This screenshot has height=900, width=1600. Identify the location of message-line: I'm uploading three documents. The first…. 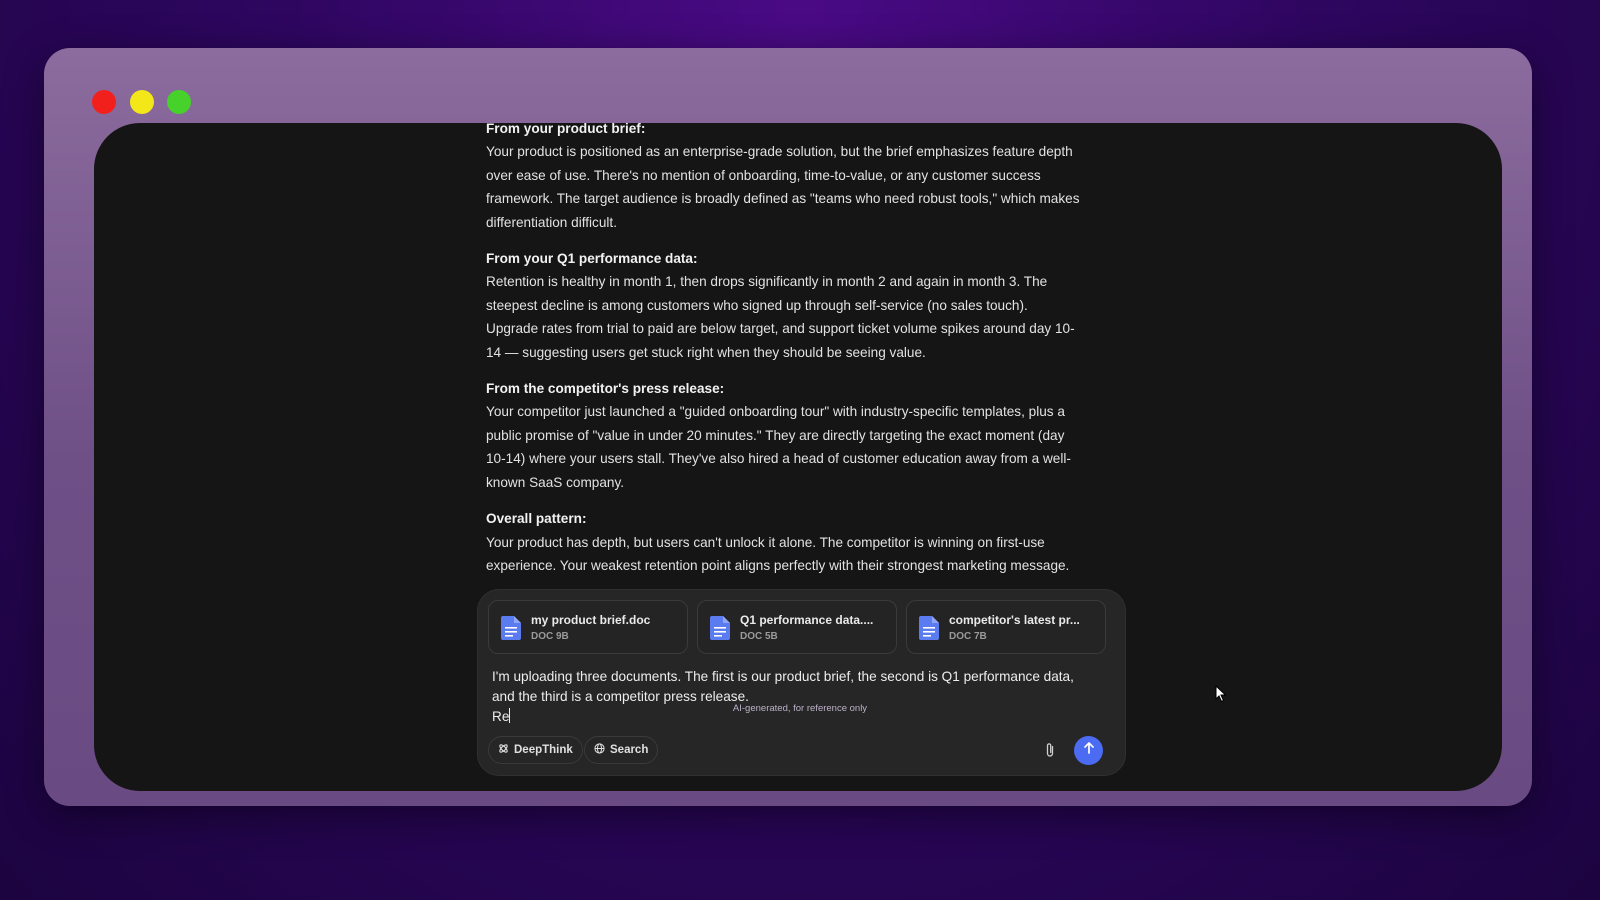
(783, 676).